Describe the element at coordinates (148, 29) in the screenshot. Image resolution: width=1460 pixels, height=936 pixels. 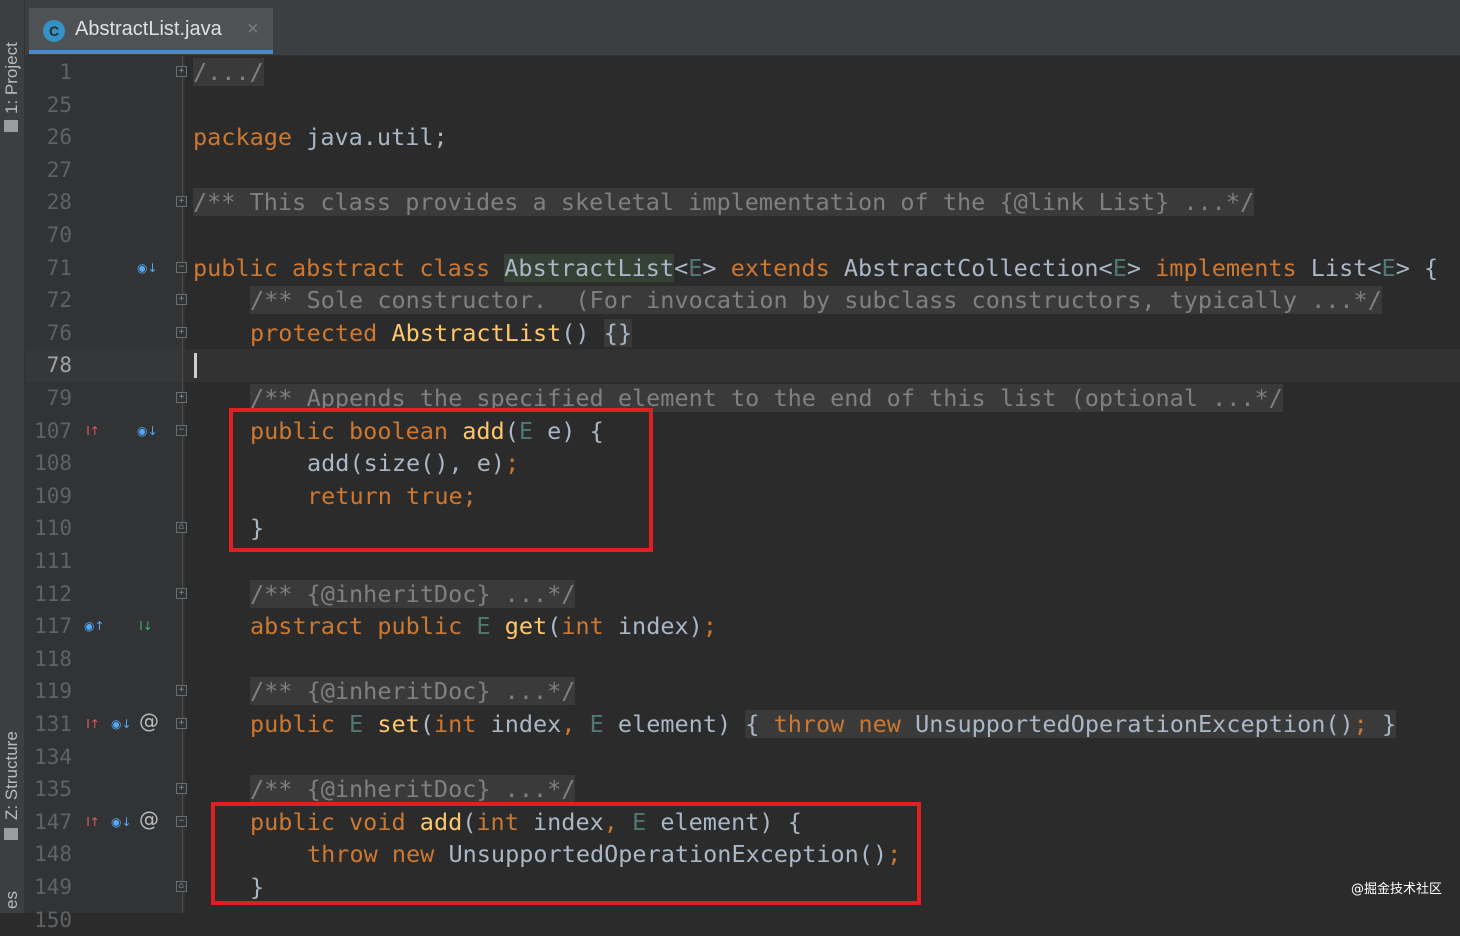
I see `editor-tab-title: AbstractList.java` at that location.